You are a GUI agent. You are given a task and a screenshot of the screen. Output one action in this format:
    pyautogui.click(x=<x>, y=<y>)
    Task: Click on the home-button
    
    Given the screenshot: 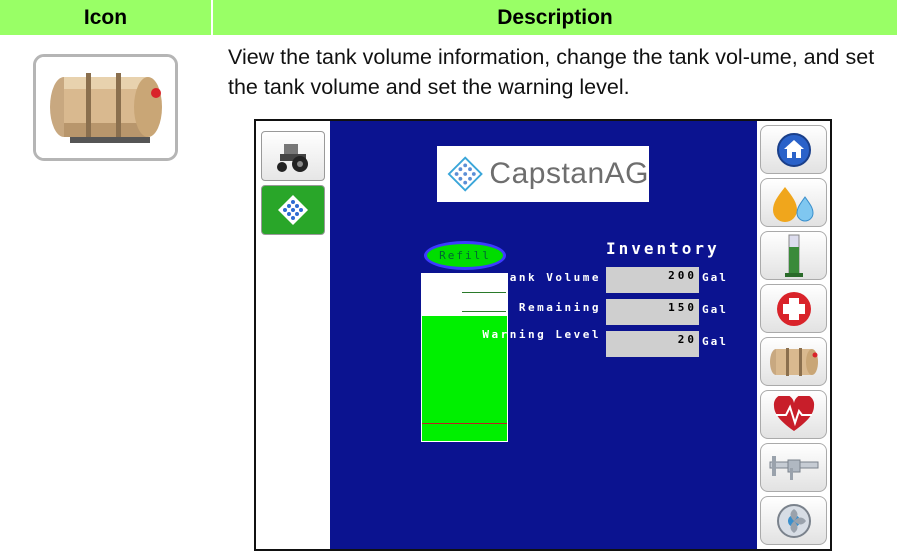 What is the action you would take?
    pyautogui.click(x=793, y=149)
    